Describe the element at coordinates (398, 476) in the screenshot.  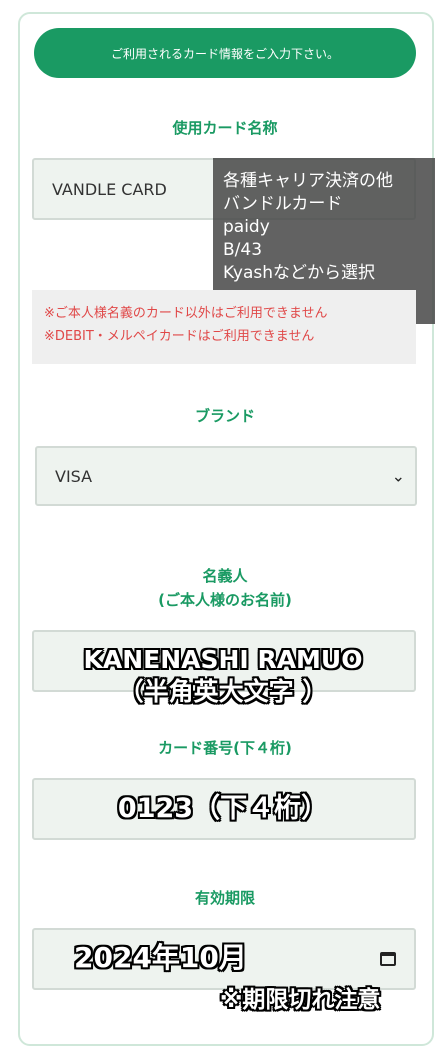
I see `chevron-down-icon: ⌄` at that location.